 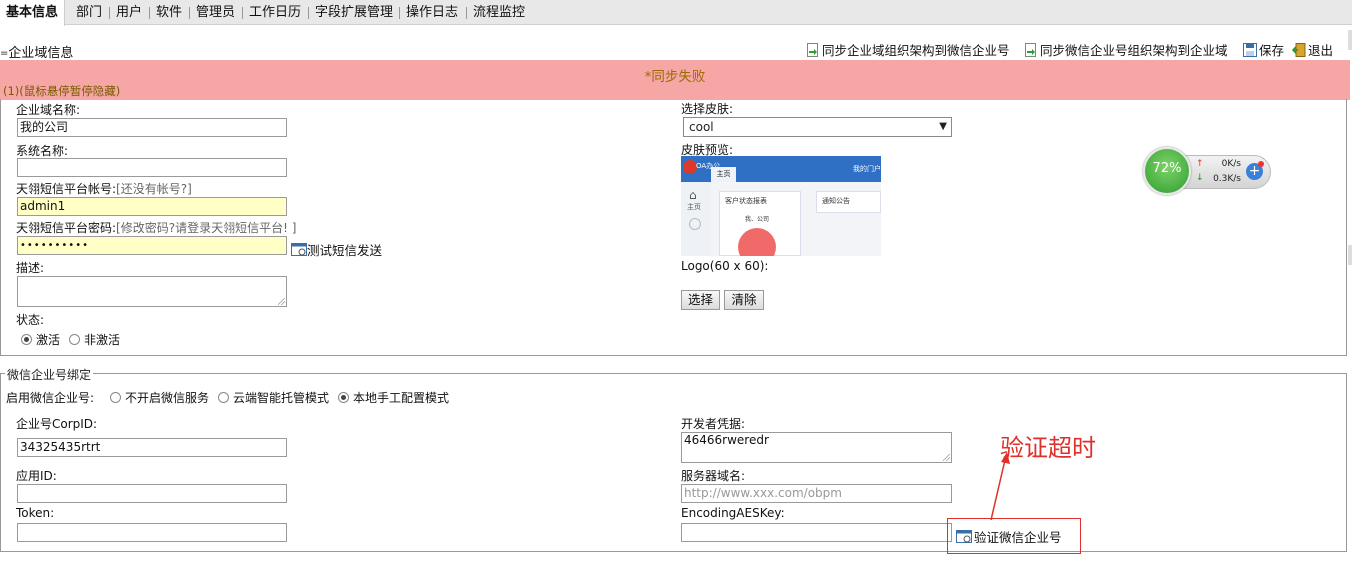 What do you see at coordinates (1298, 49) in the screenshot?
I see `exit-door-icon` at bounding box center [1298, 49].